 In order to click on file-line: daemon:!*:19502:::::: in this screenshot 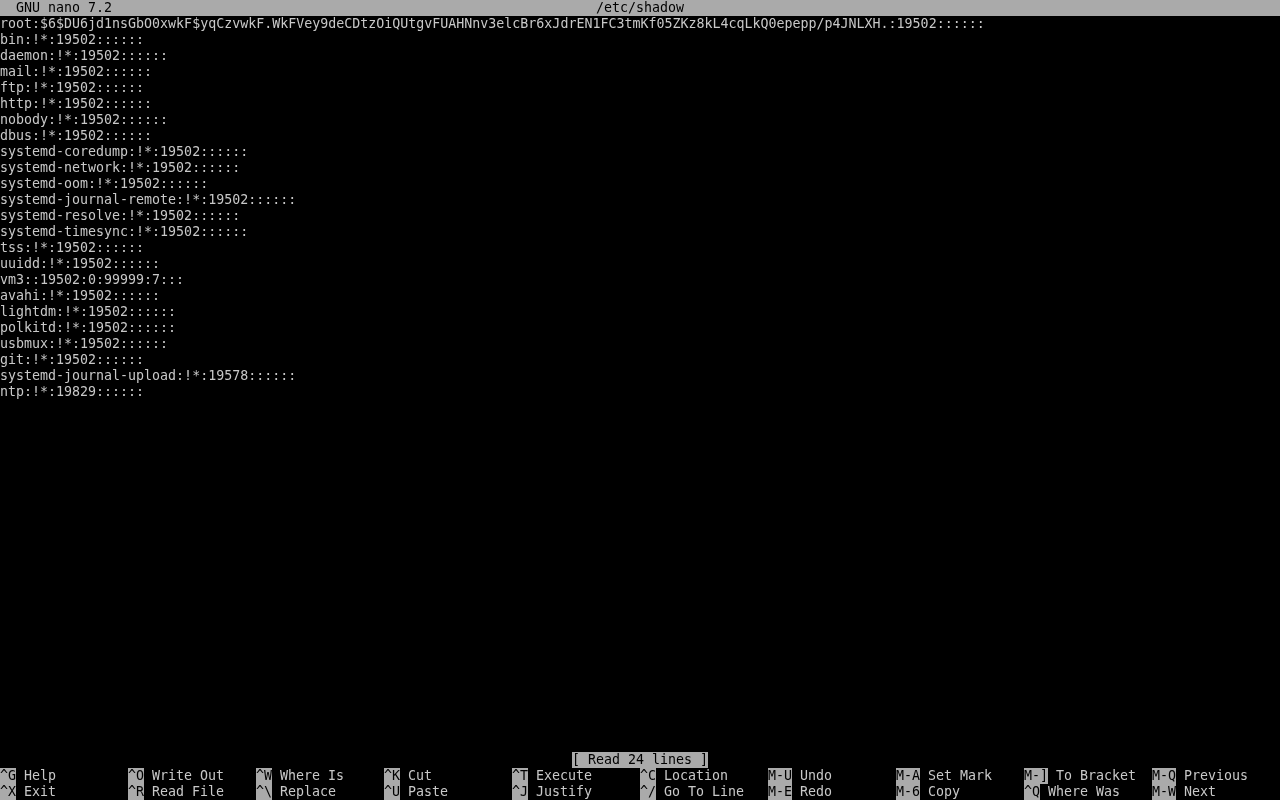, I will do `click(84, 56)`.